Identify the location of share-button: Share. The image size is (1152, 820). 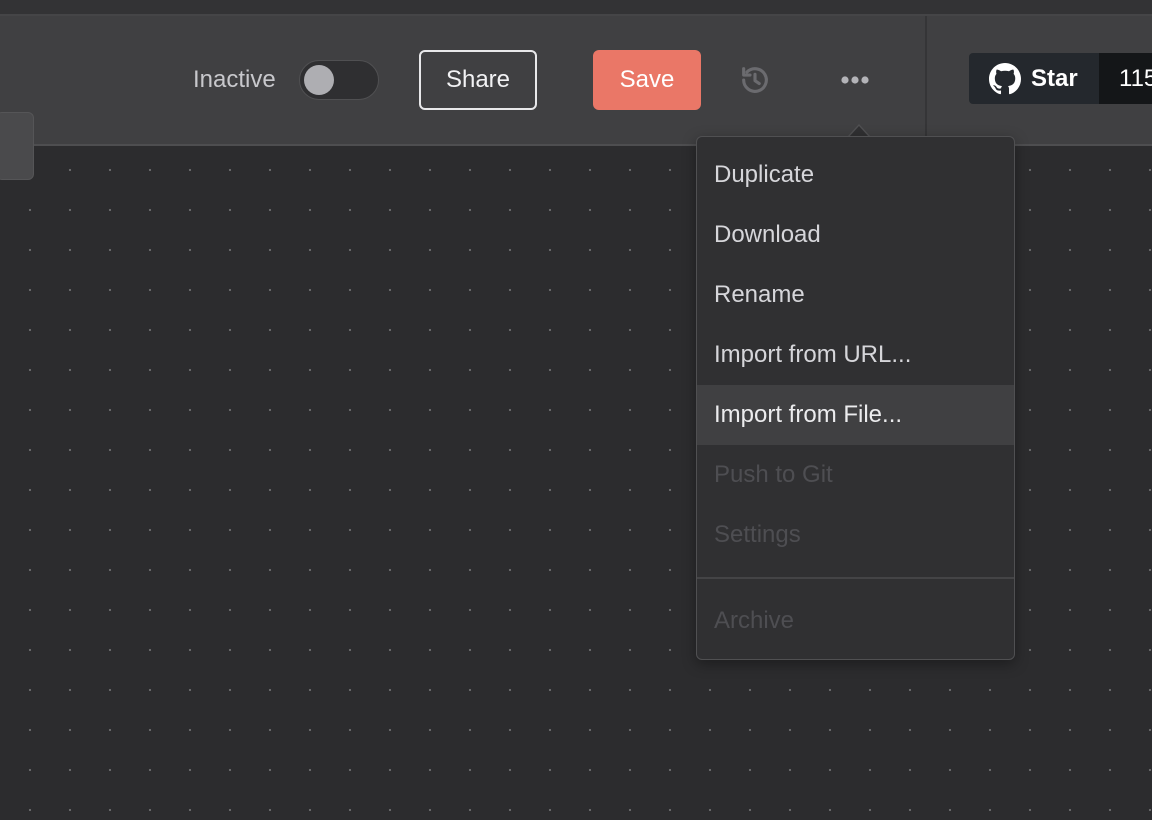
(478, 80).